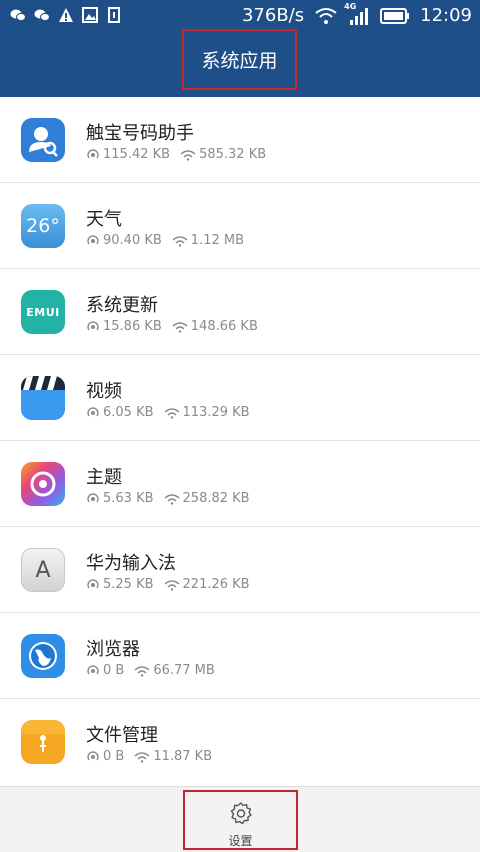 This screenshot has width=480, height=852. I want to click on mobile-data-value: 15.86 KB, so click(132, 326).